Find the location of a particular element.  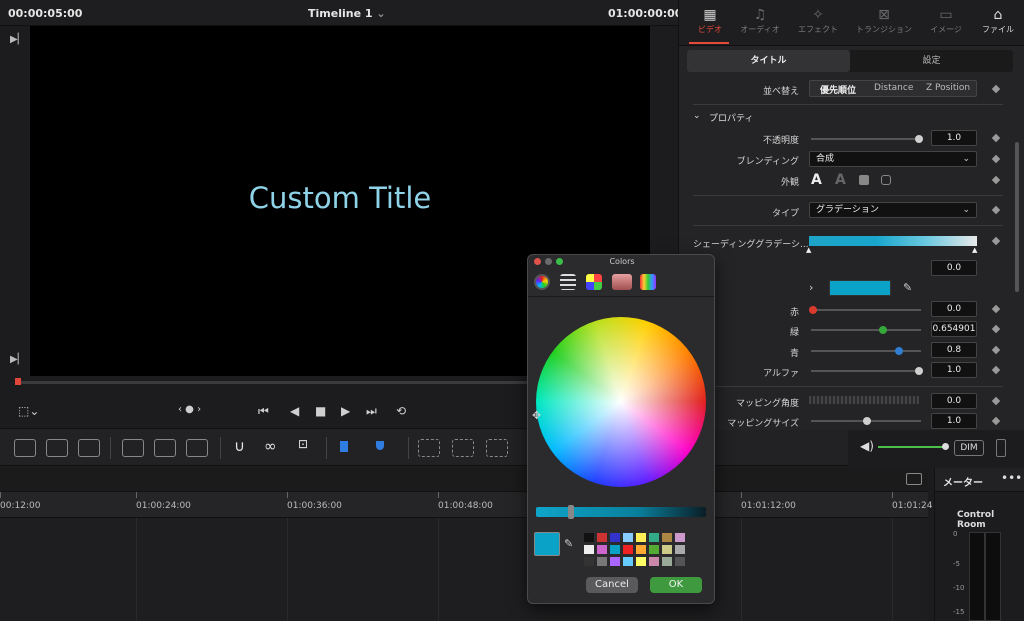

jog-icon: ‹ ● › is located at coordinates (189, 409).